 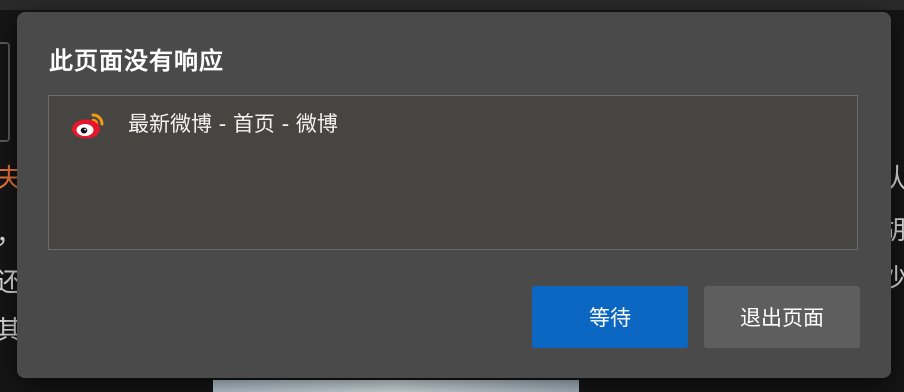 I want to click on list-item: 最新微博 - 首页 - 微博, so click(x=453, y=126).